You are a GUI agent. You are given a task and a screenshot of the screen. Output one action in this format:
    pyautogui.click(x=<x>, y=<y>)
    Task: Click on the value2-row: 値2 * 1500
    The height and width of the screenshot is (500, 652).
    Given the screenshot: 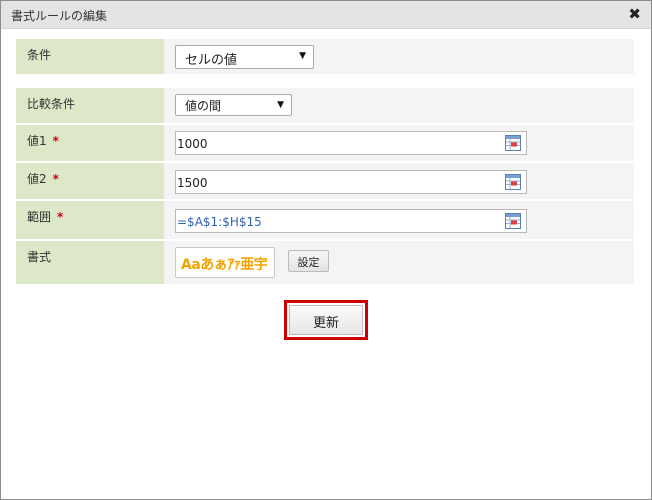 What is the action you would take?
    pyautogui.click(x=325, y=181)
    